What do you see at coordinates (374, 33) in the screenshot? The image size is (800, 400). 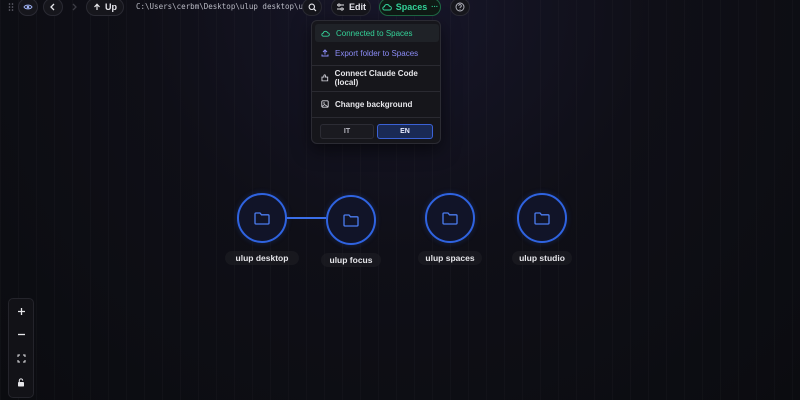 I see `menu-item-label: Connected to Spaces` at bounding box center [374, 33].